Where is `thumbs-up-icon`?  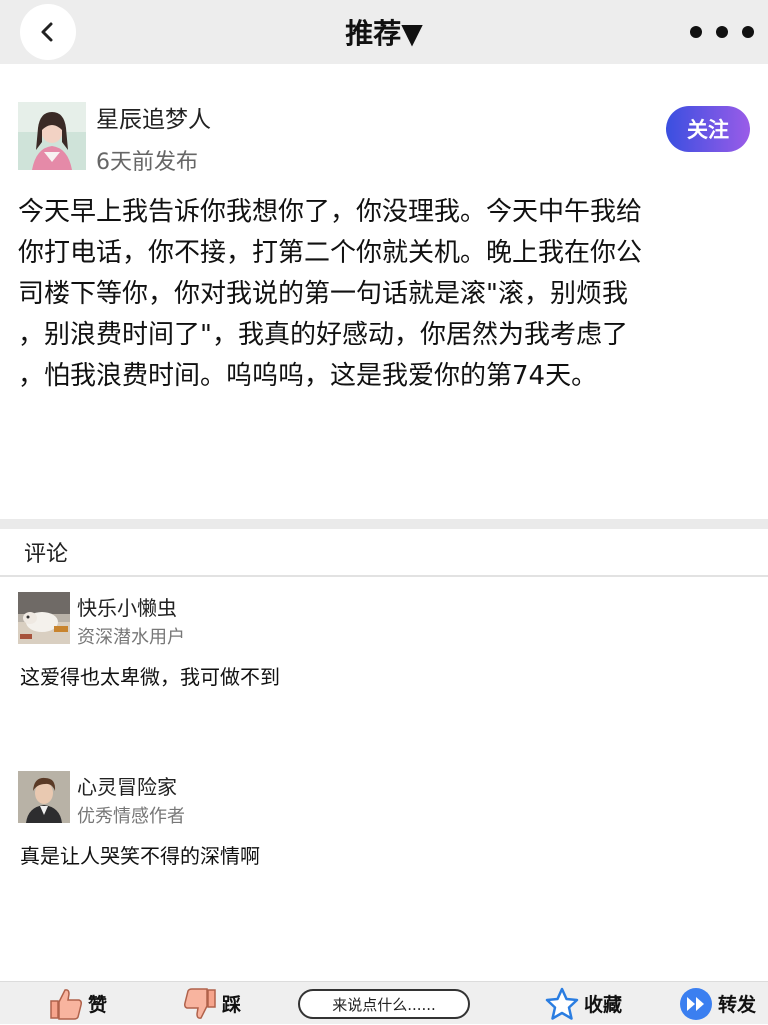
thumbs-up-icon is located at coordinates (66, 1004).